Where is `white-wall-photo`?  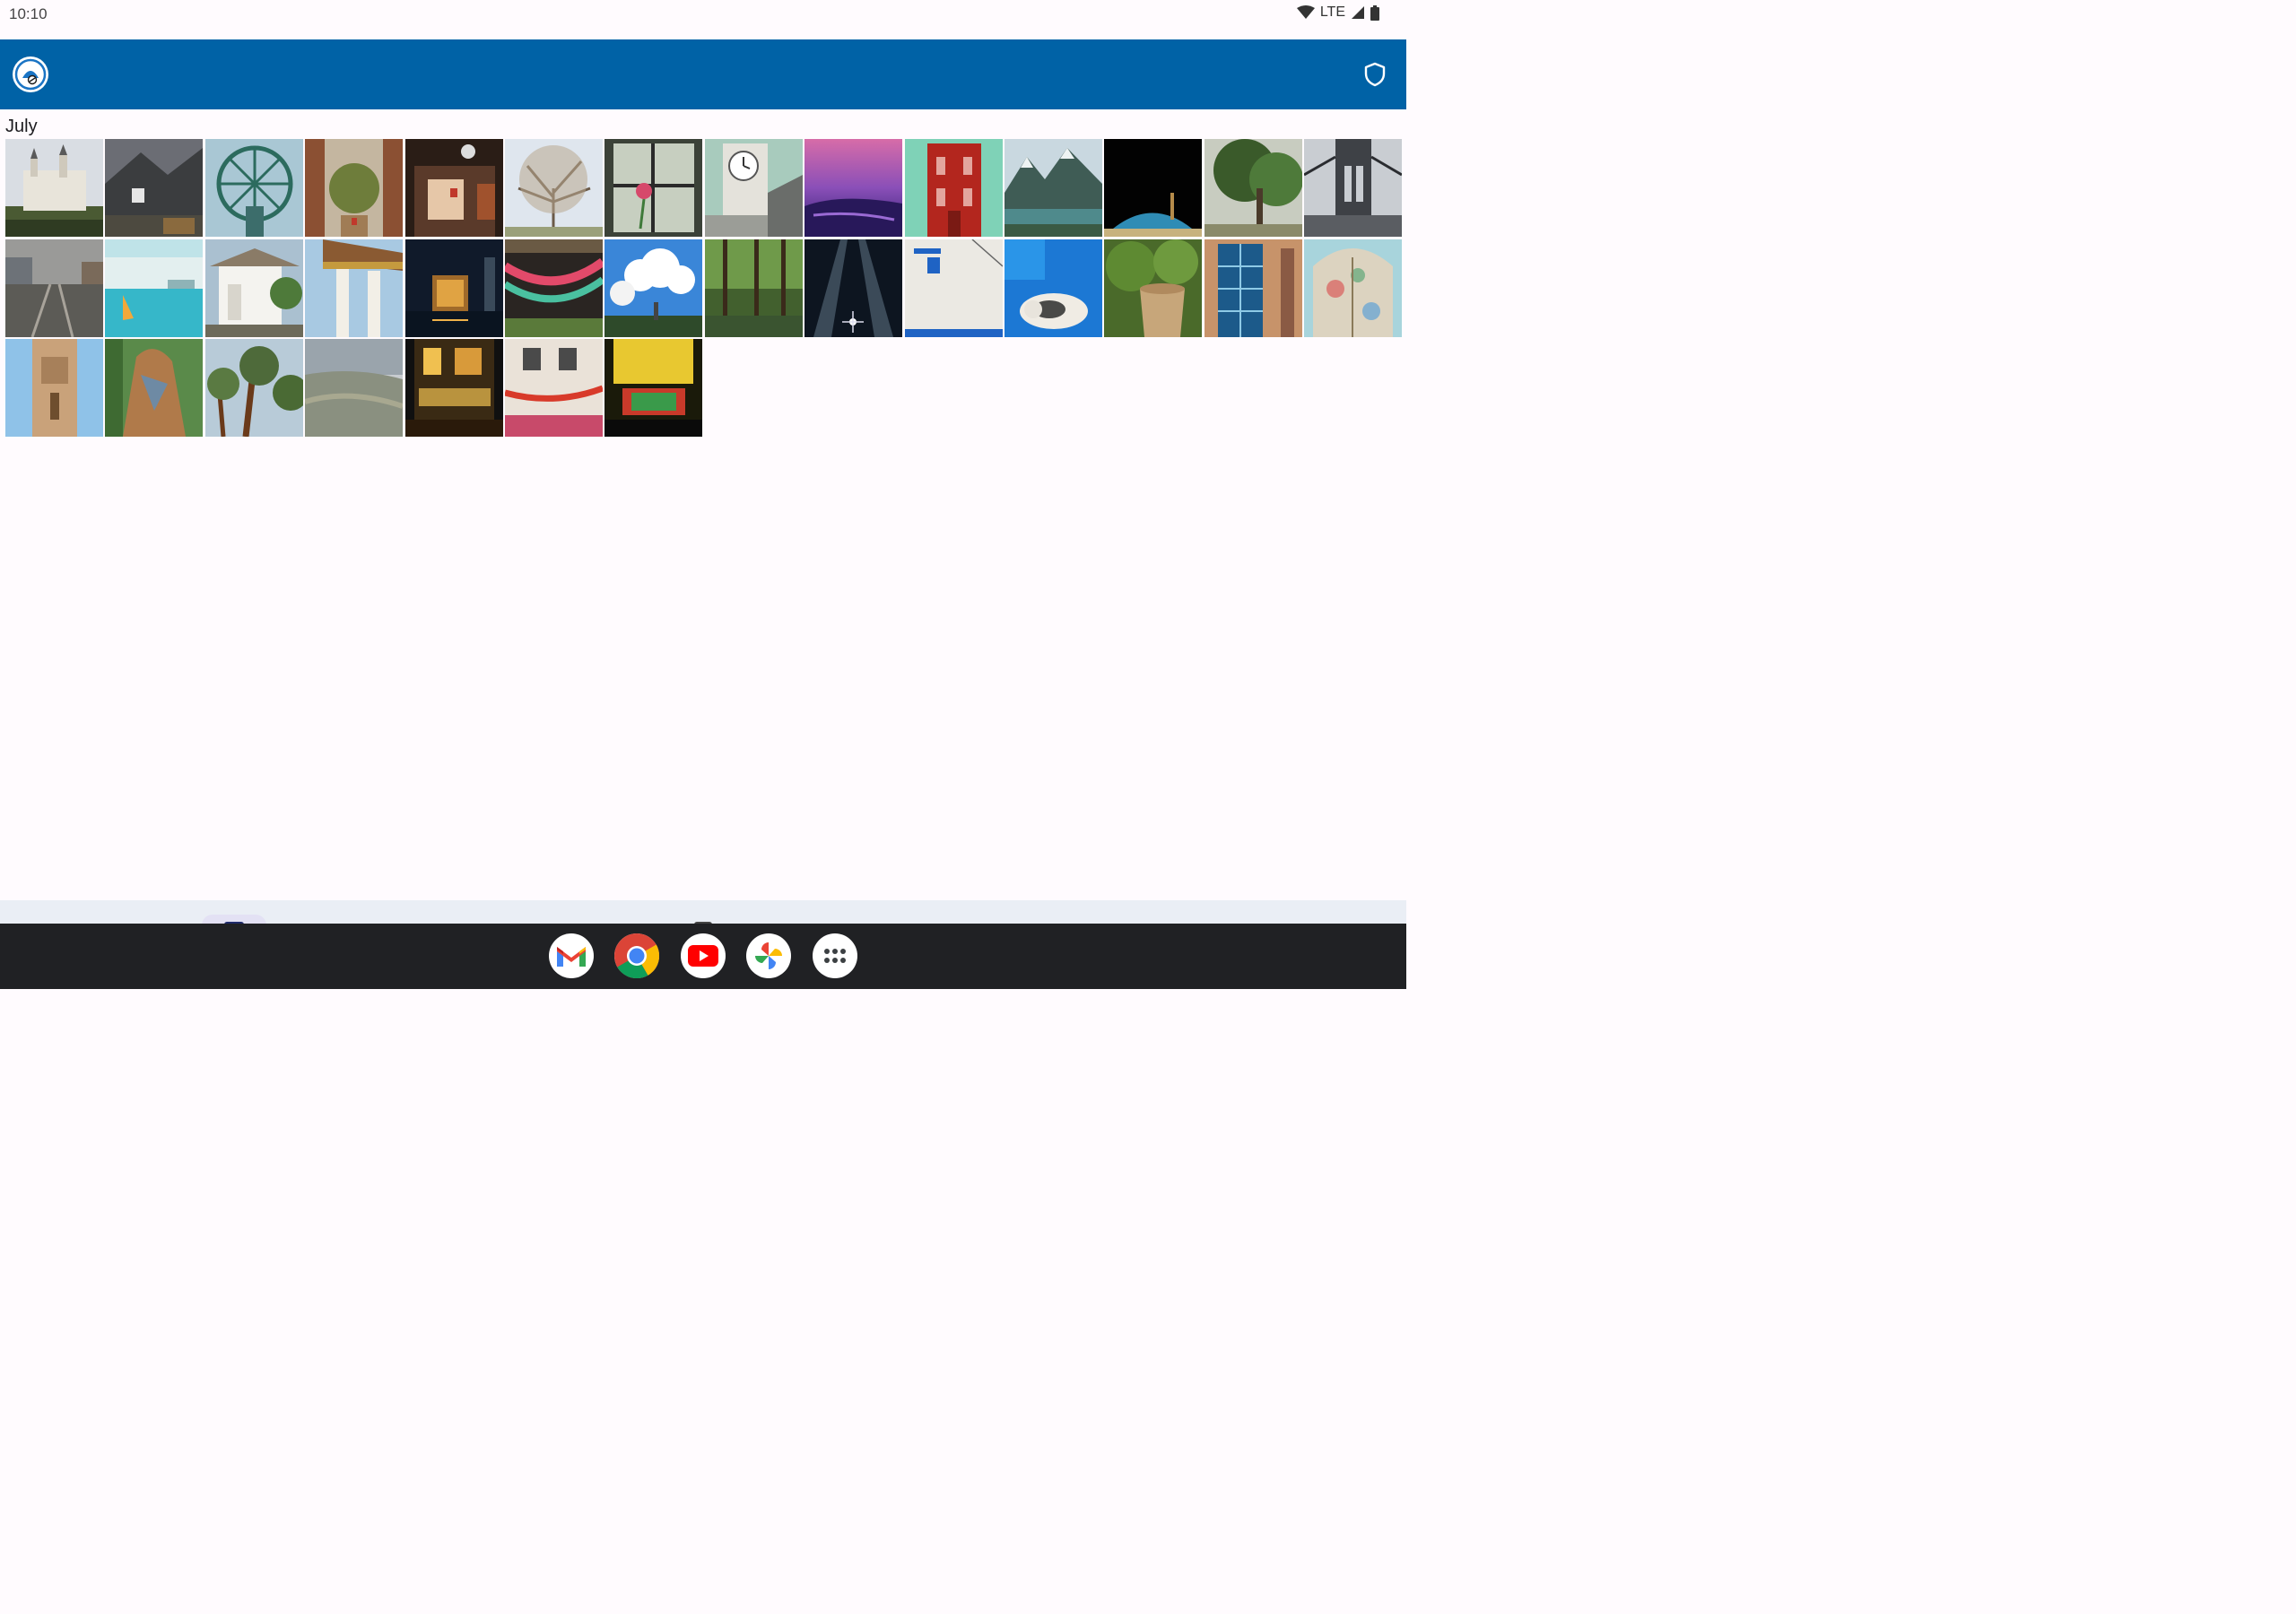
white-wall-photo is located at coordinates (953, 288).